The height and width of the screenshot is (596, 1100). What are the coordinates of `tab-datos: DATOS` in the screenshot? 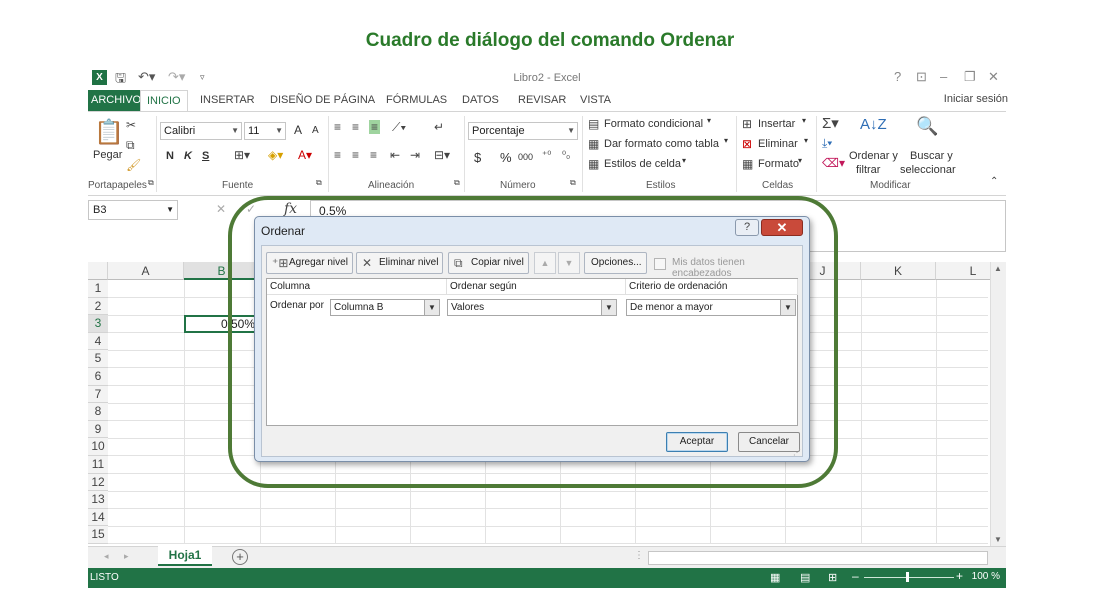 It's located at (480, 101).